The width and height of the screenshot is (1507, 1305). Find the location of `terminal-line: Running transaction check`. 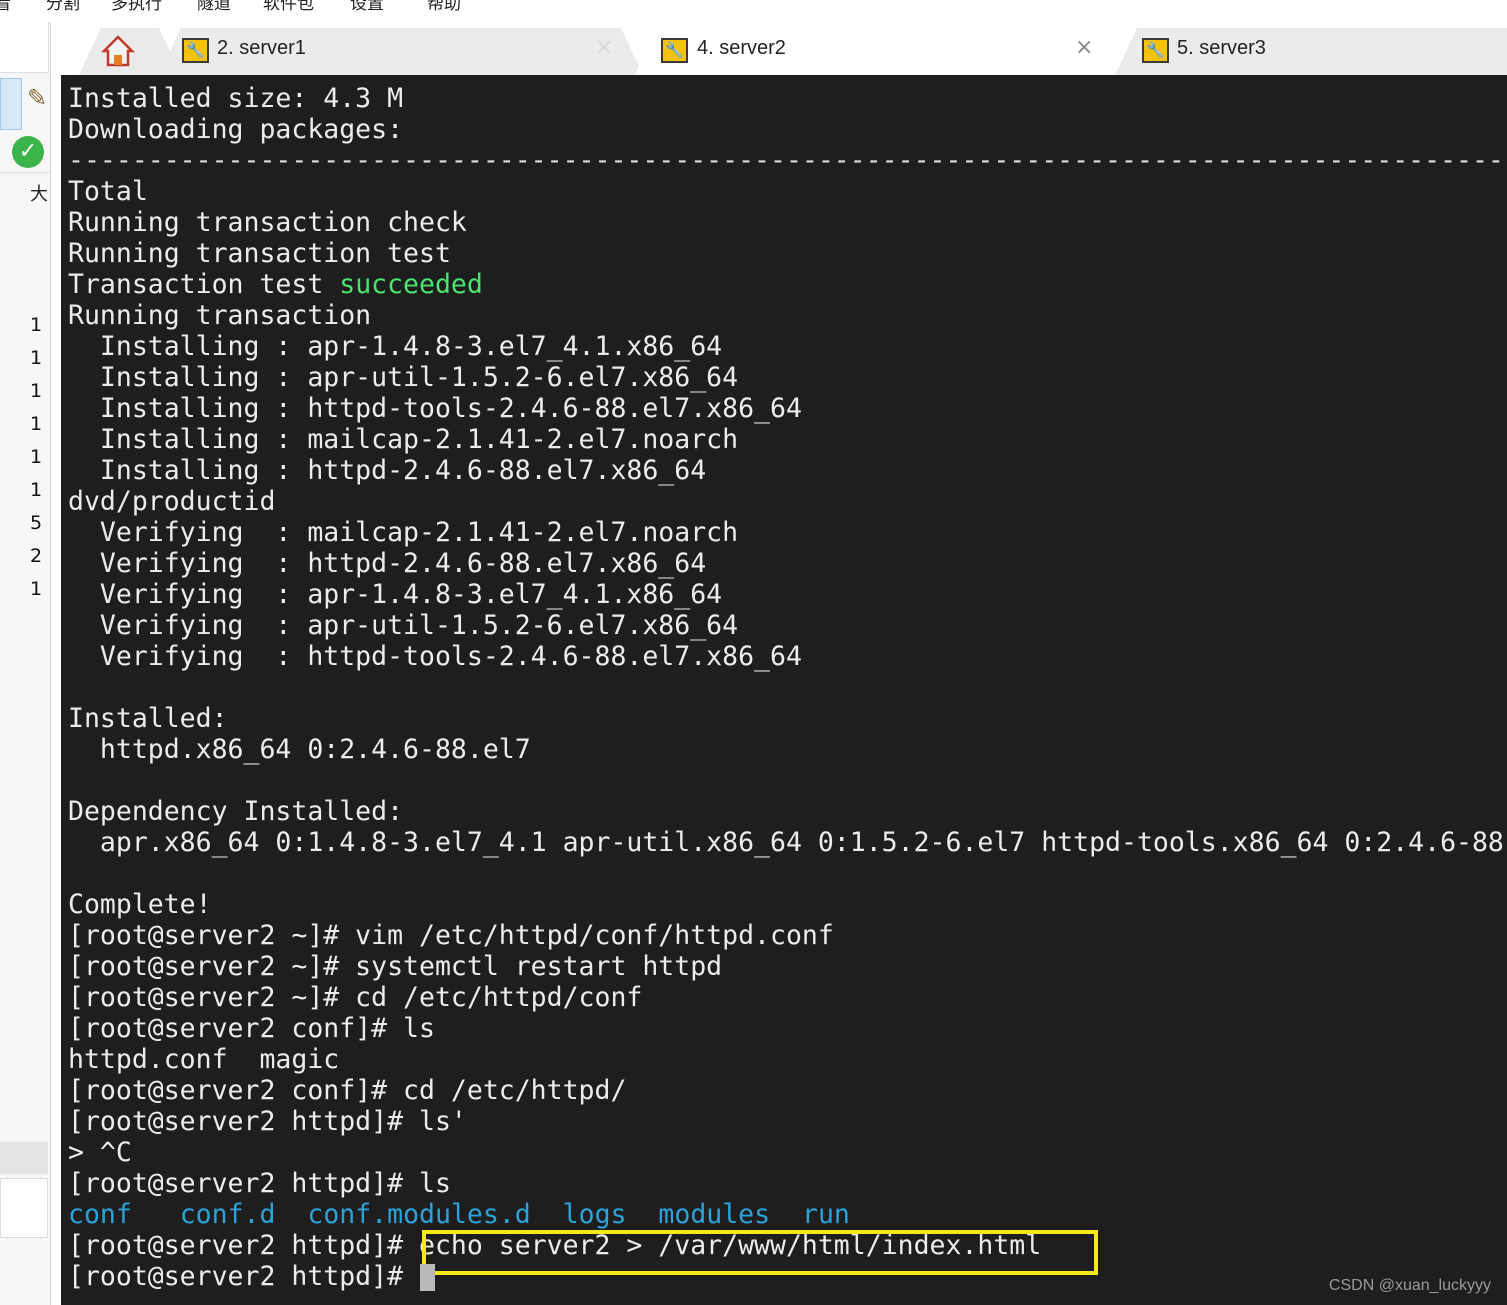

terminal-line: Running transaction check is located at coordinates (267, 222).